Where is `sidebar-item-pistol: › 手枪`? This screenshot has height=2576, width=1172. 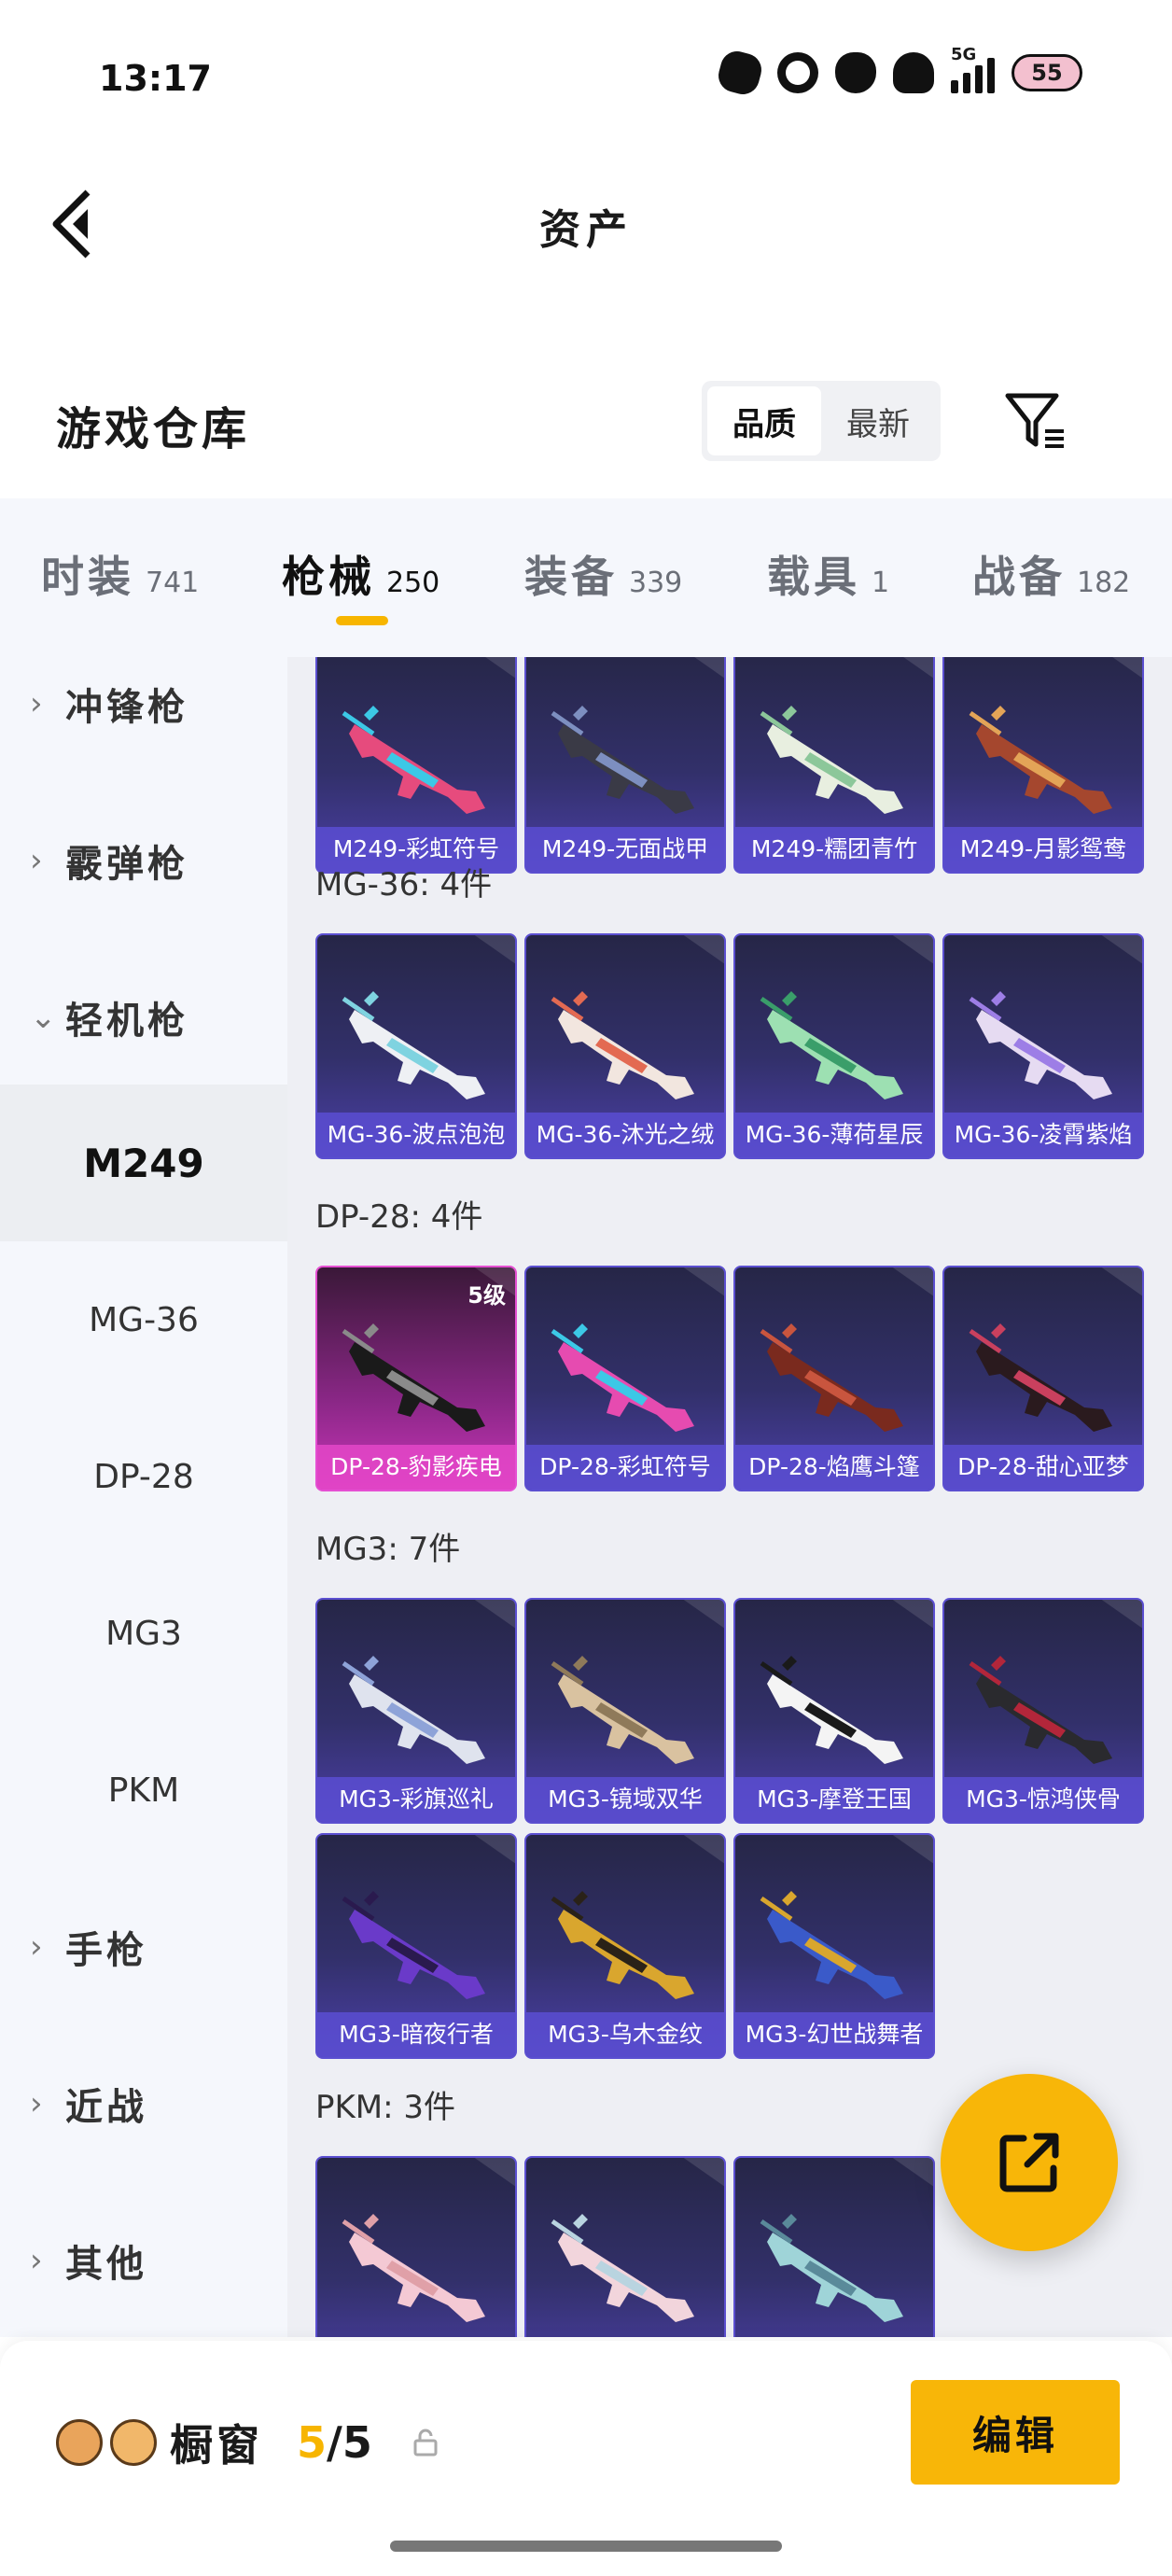
sidebar-item-pistol: › 手枪 is located at coordinates (143, 1947).